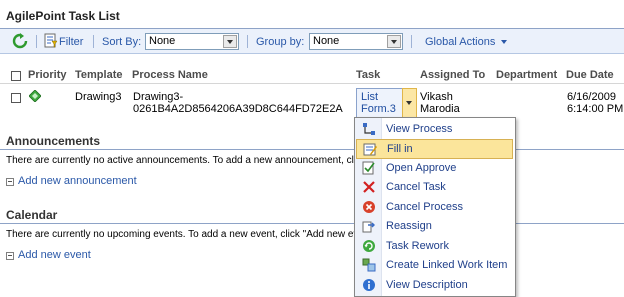 Image resolution: width=624 pixels, height=297 pixels. What do you see at coordinates (434, 226) in the screenshot?
I see `menu-item-reassign: Reassign` at bounding box center [434, 226].